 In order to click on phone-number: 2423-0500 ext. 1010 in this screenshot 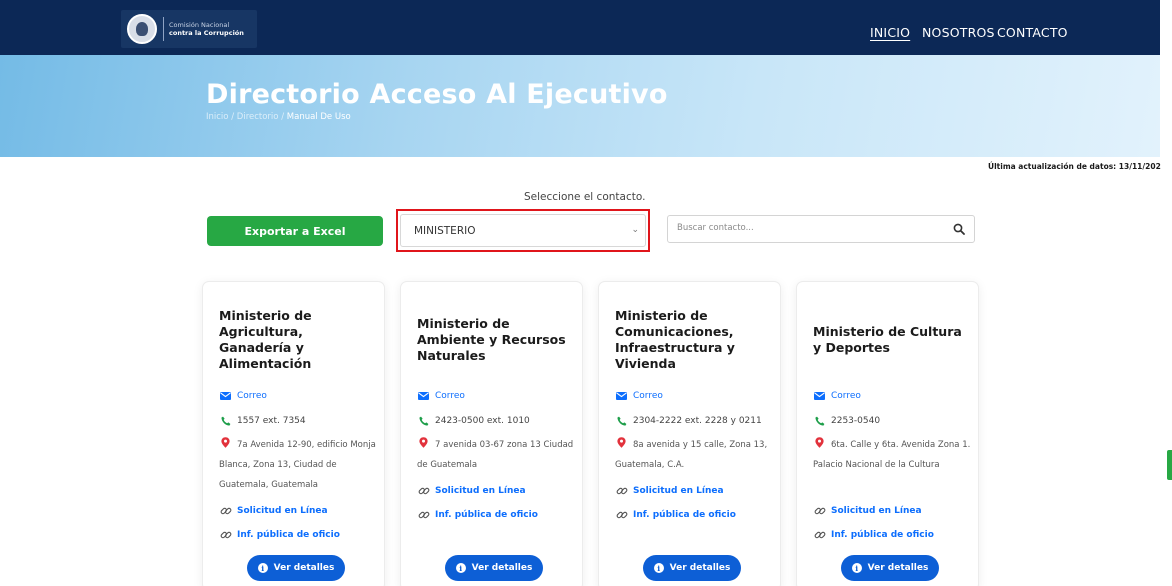, I will do `click(482, 421)`.